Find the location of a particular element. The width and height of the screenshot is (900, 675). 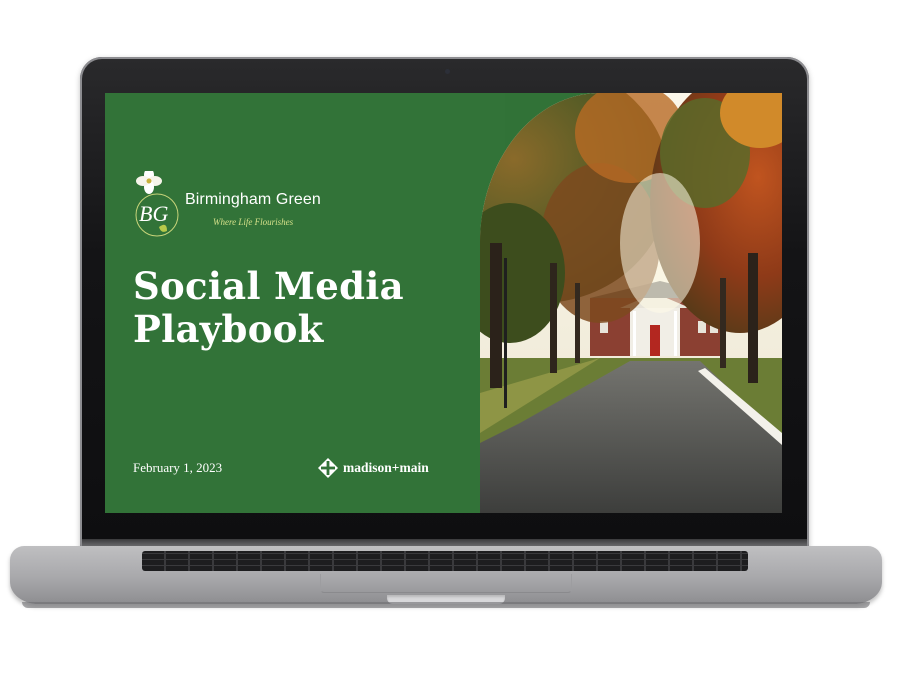

slide-title-line1: Social Media is located at coordinates (268, 286).